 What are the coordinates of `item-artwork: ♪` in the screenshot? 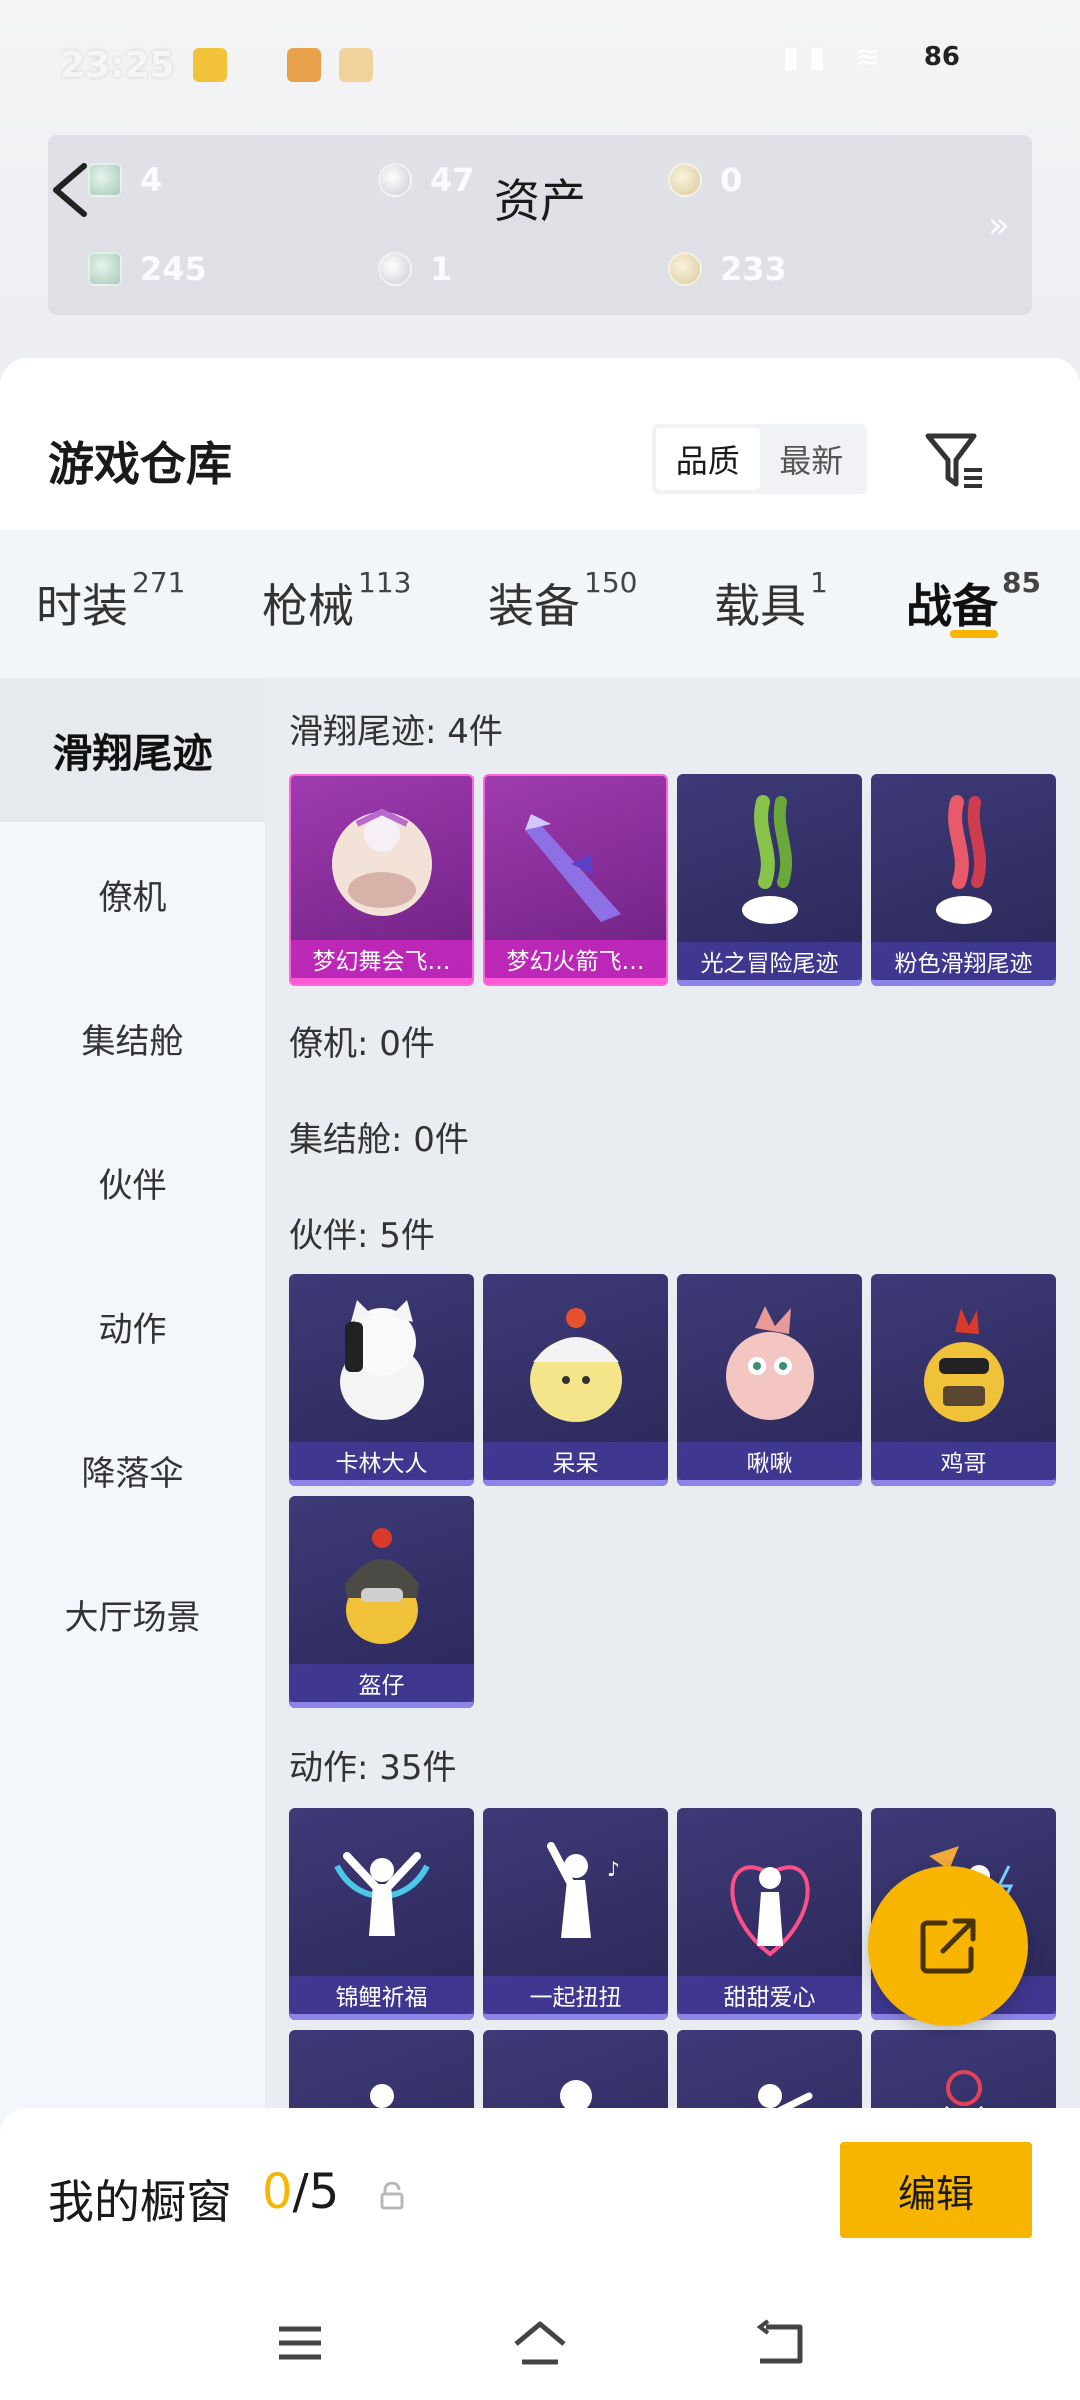 It's located at (583, 1890).